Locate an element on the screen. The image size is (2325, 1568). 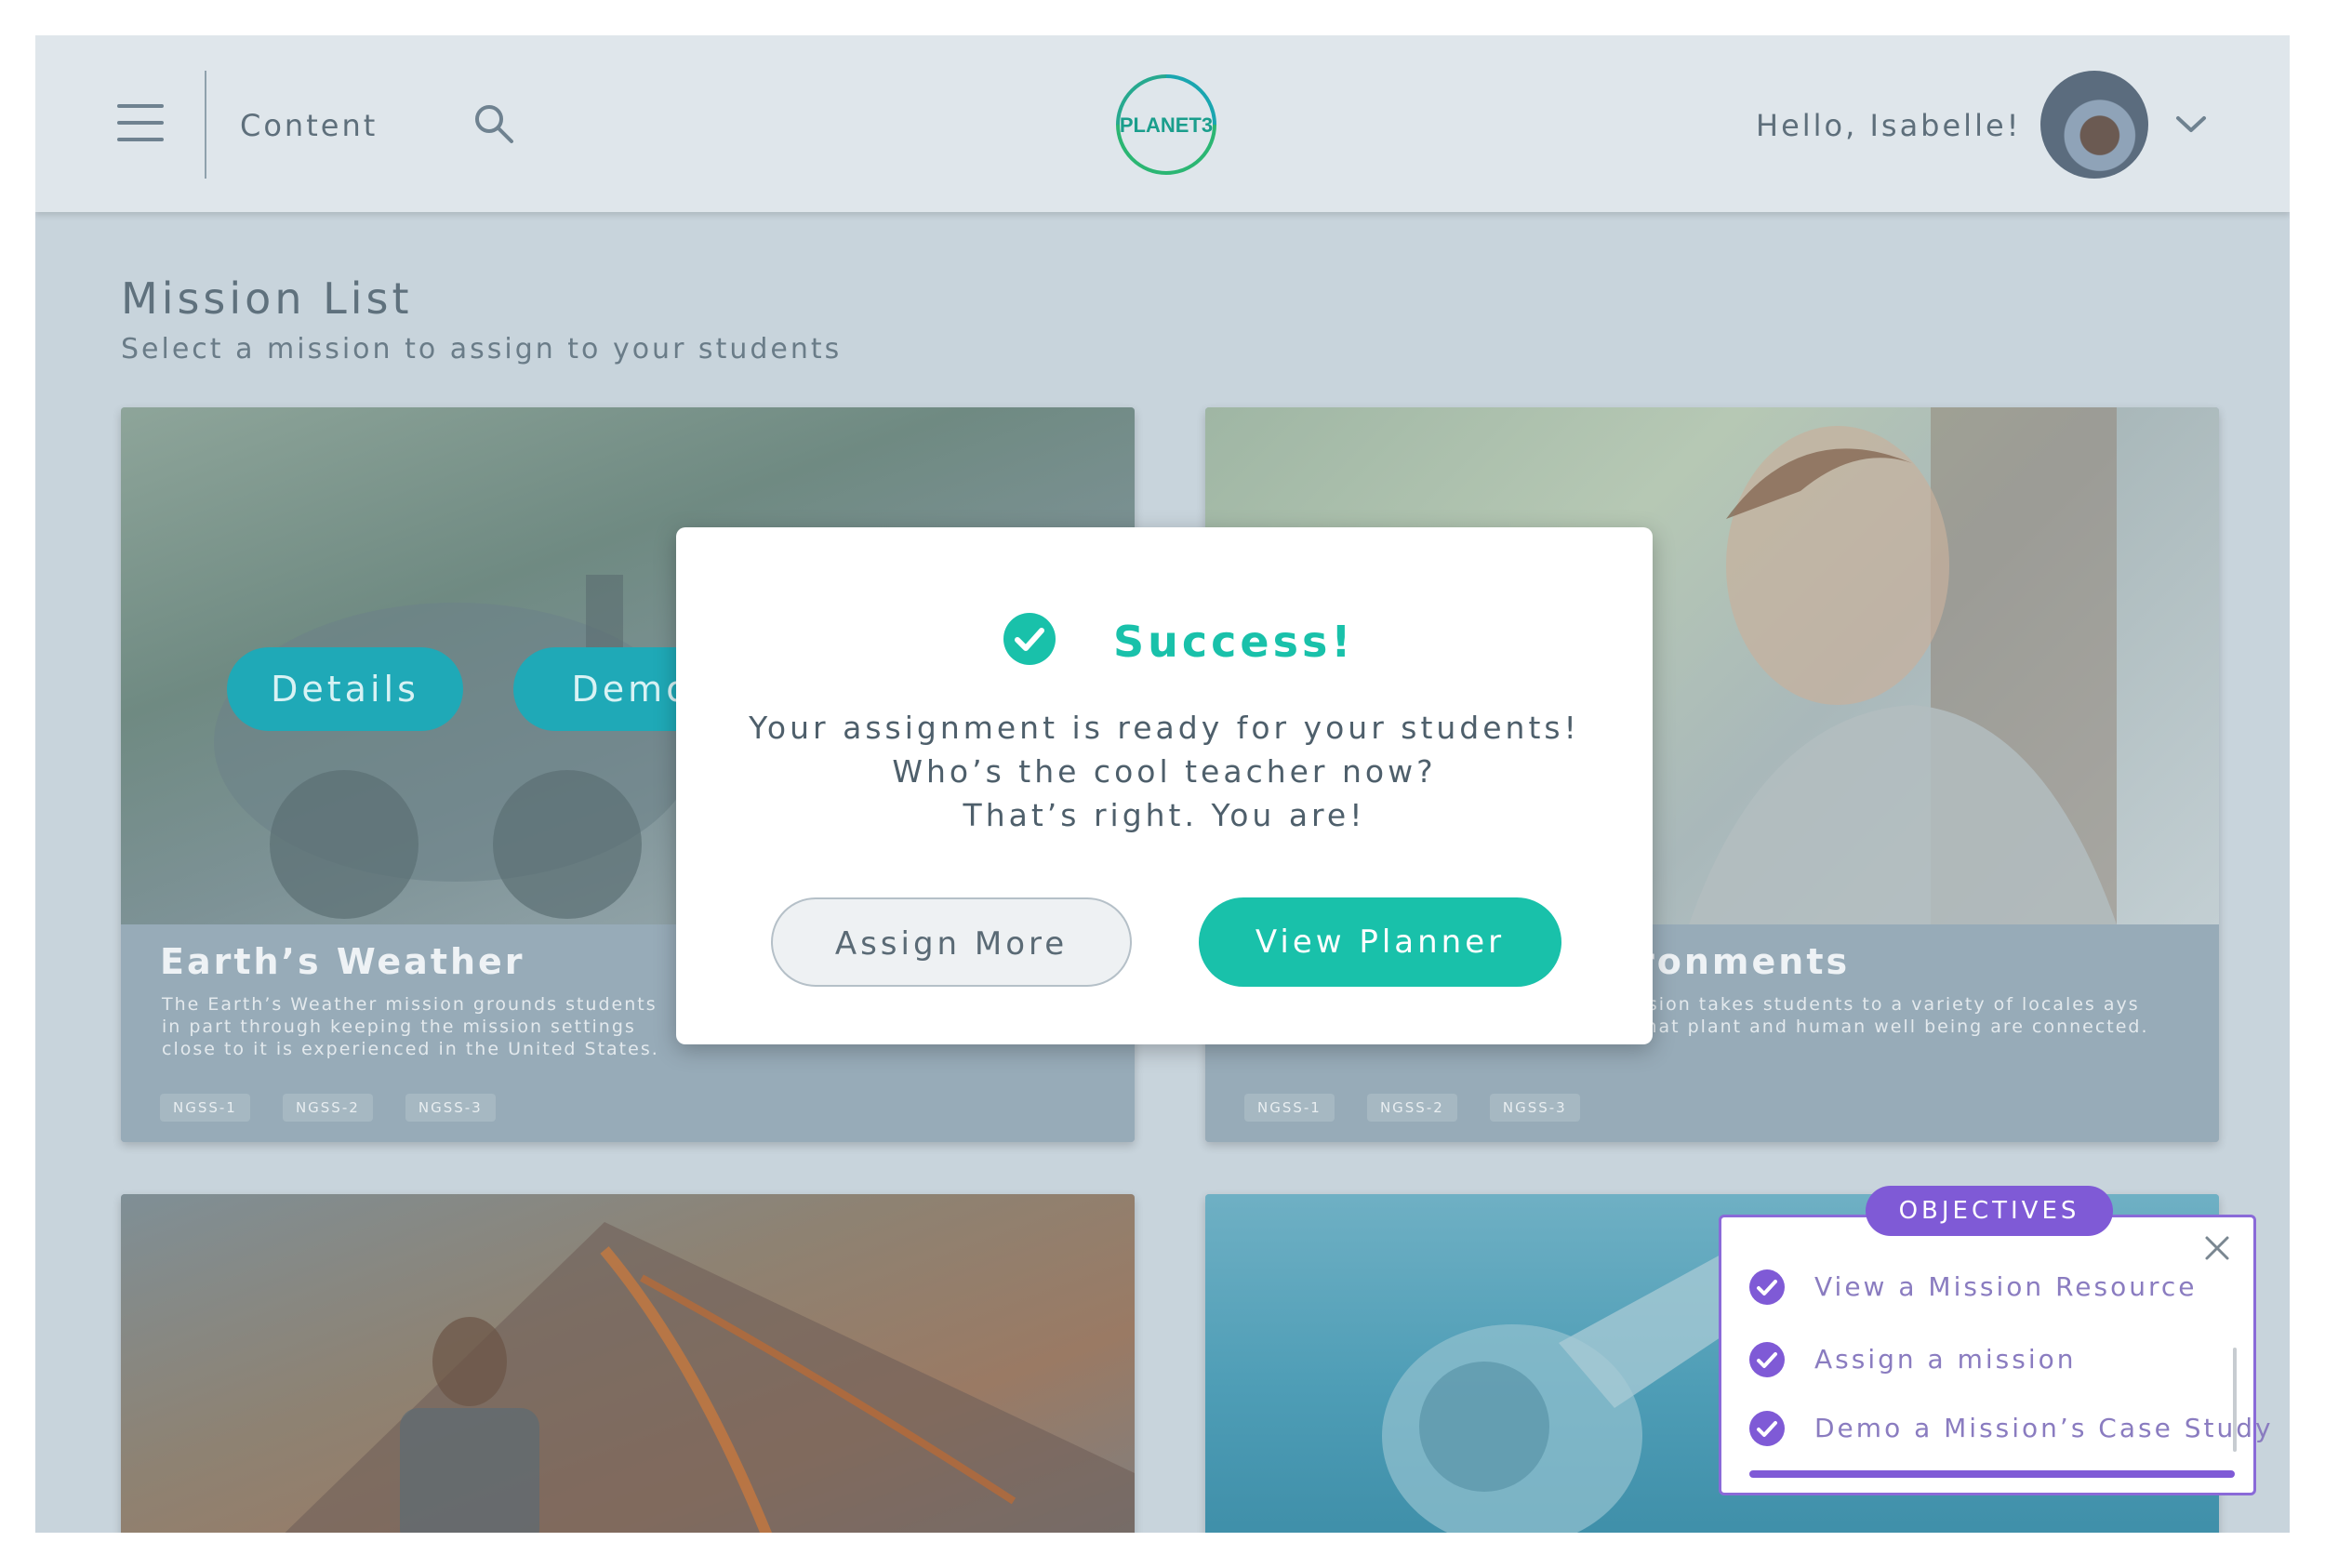
objective-label: Demo a Mission’s Case Study is located at coordinates (2044, 1428).